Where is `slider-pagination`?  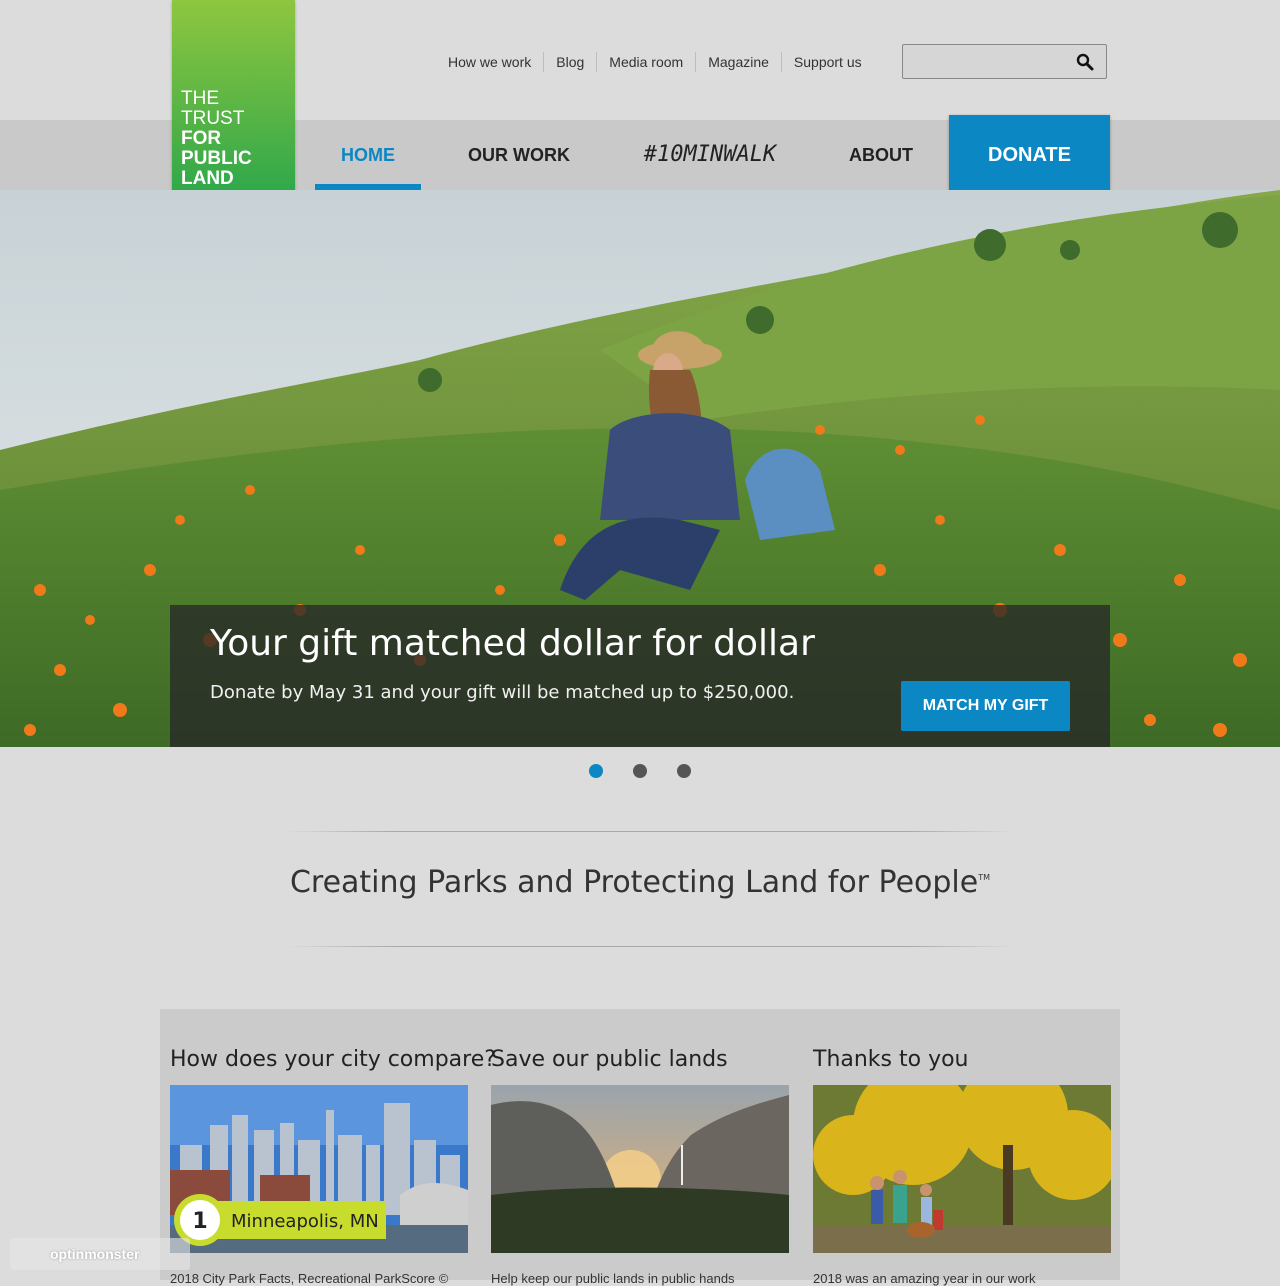 slider-pagination is located at coordinates (640, 771).